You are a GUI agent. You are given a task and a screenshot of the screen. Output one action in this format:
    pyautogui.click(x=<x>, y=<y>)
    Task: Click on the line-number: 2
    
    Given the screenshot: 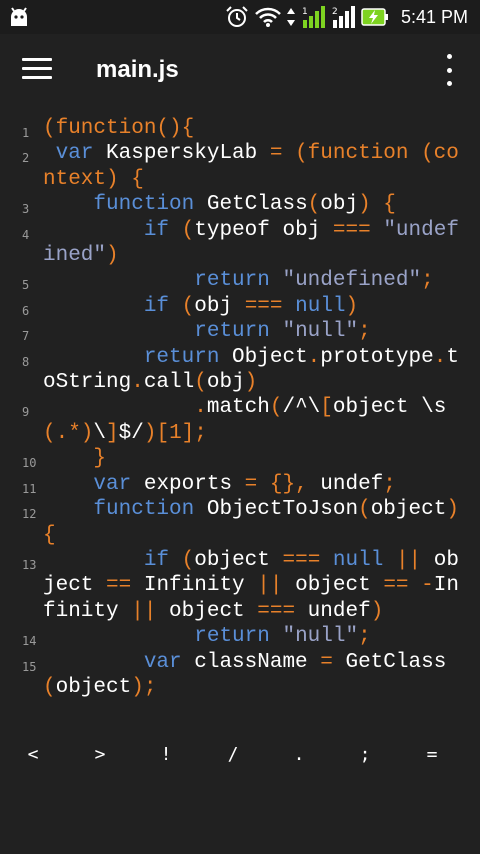 What is the action you would take?
    pyautogui.click(x=26, y=158)
    